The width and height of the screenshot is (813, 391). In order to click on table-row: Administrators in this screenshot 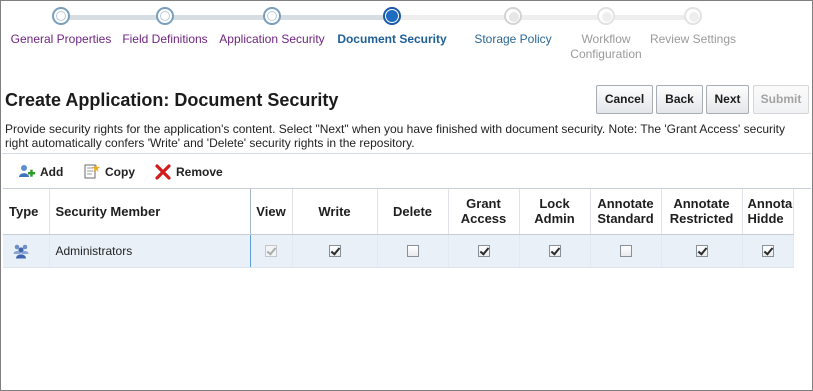, I will do `click(398, 251)`.